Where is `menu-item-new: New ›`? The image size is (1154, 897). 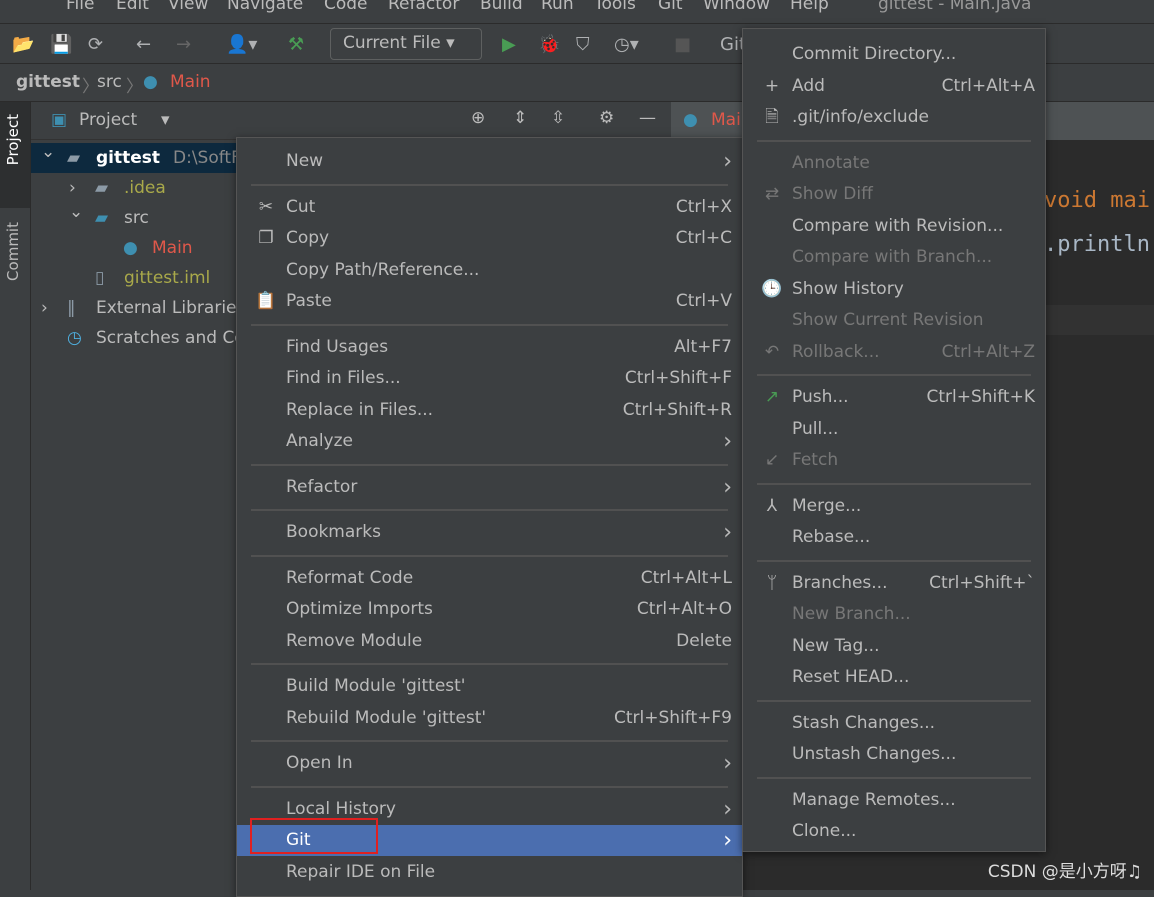 menu-item-new: New › is located at coordinates (489, 161).